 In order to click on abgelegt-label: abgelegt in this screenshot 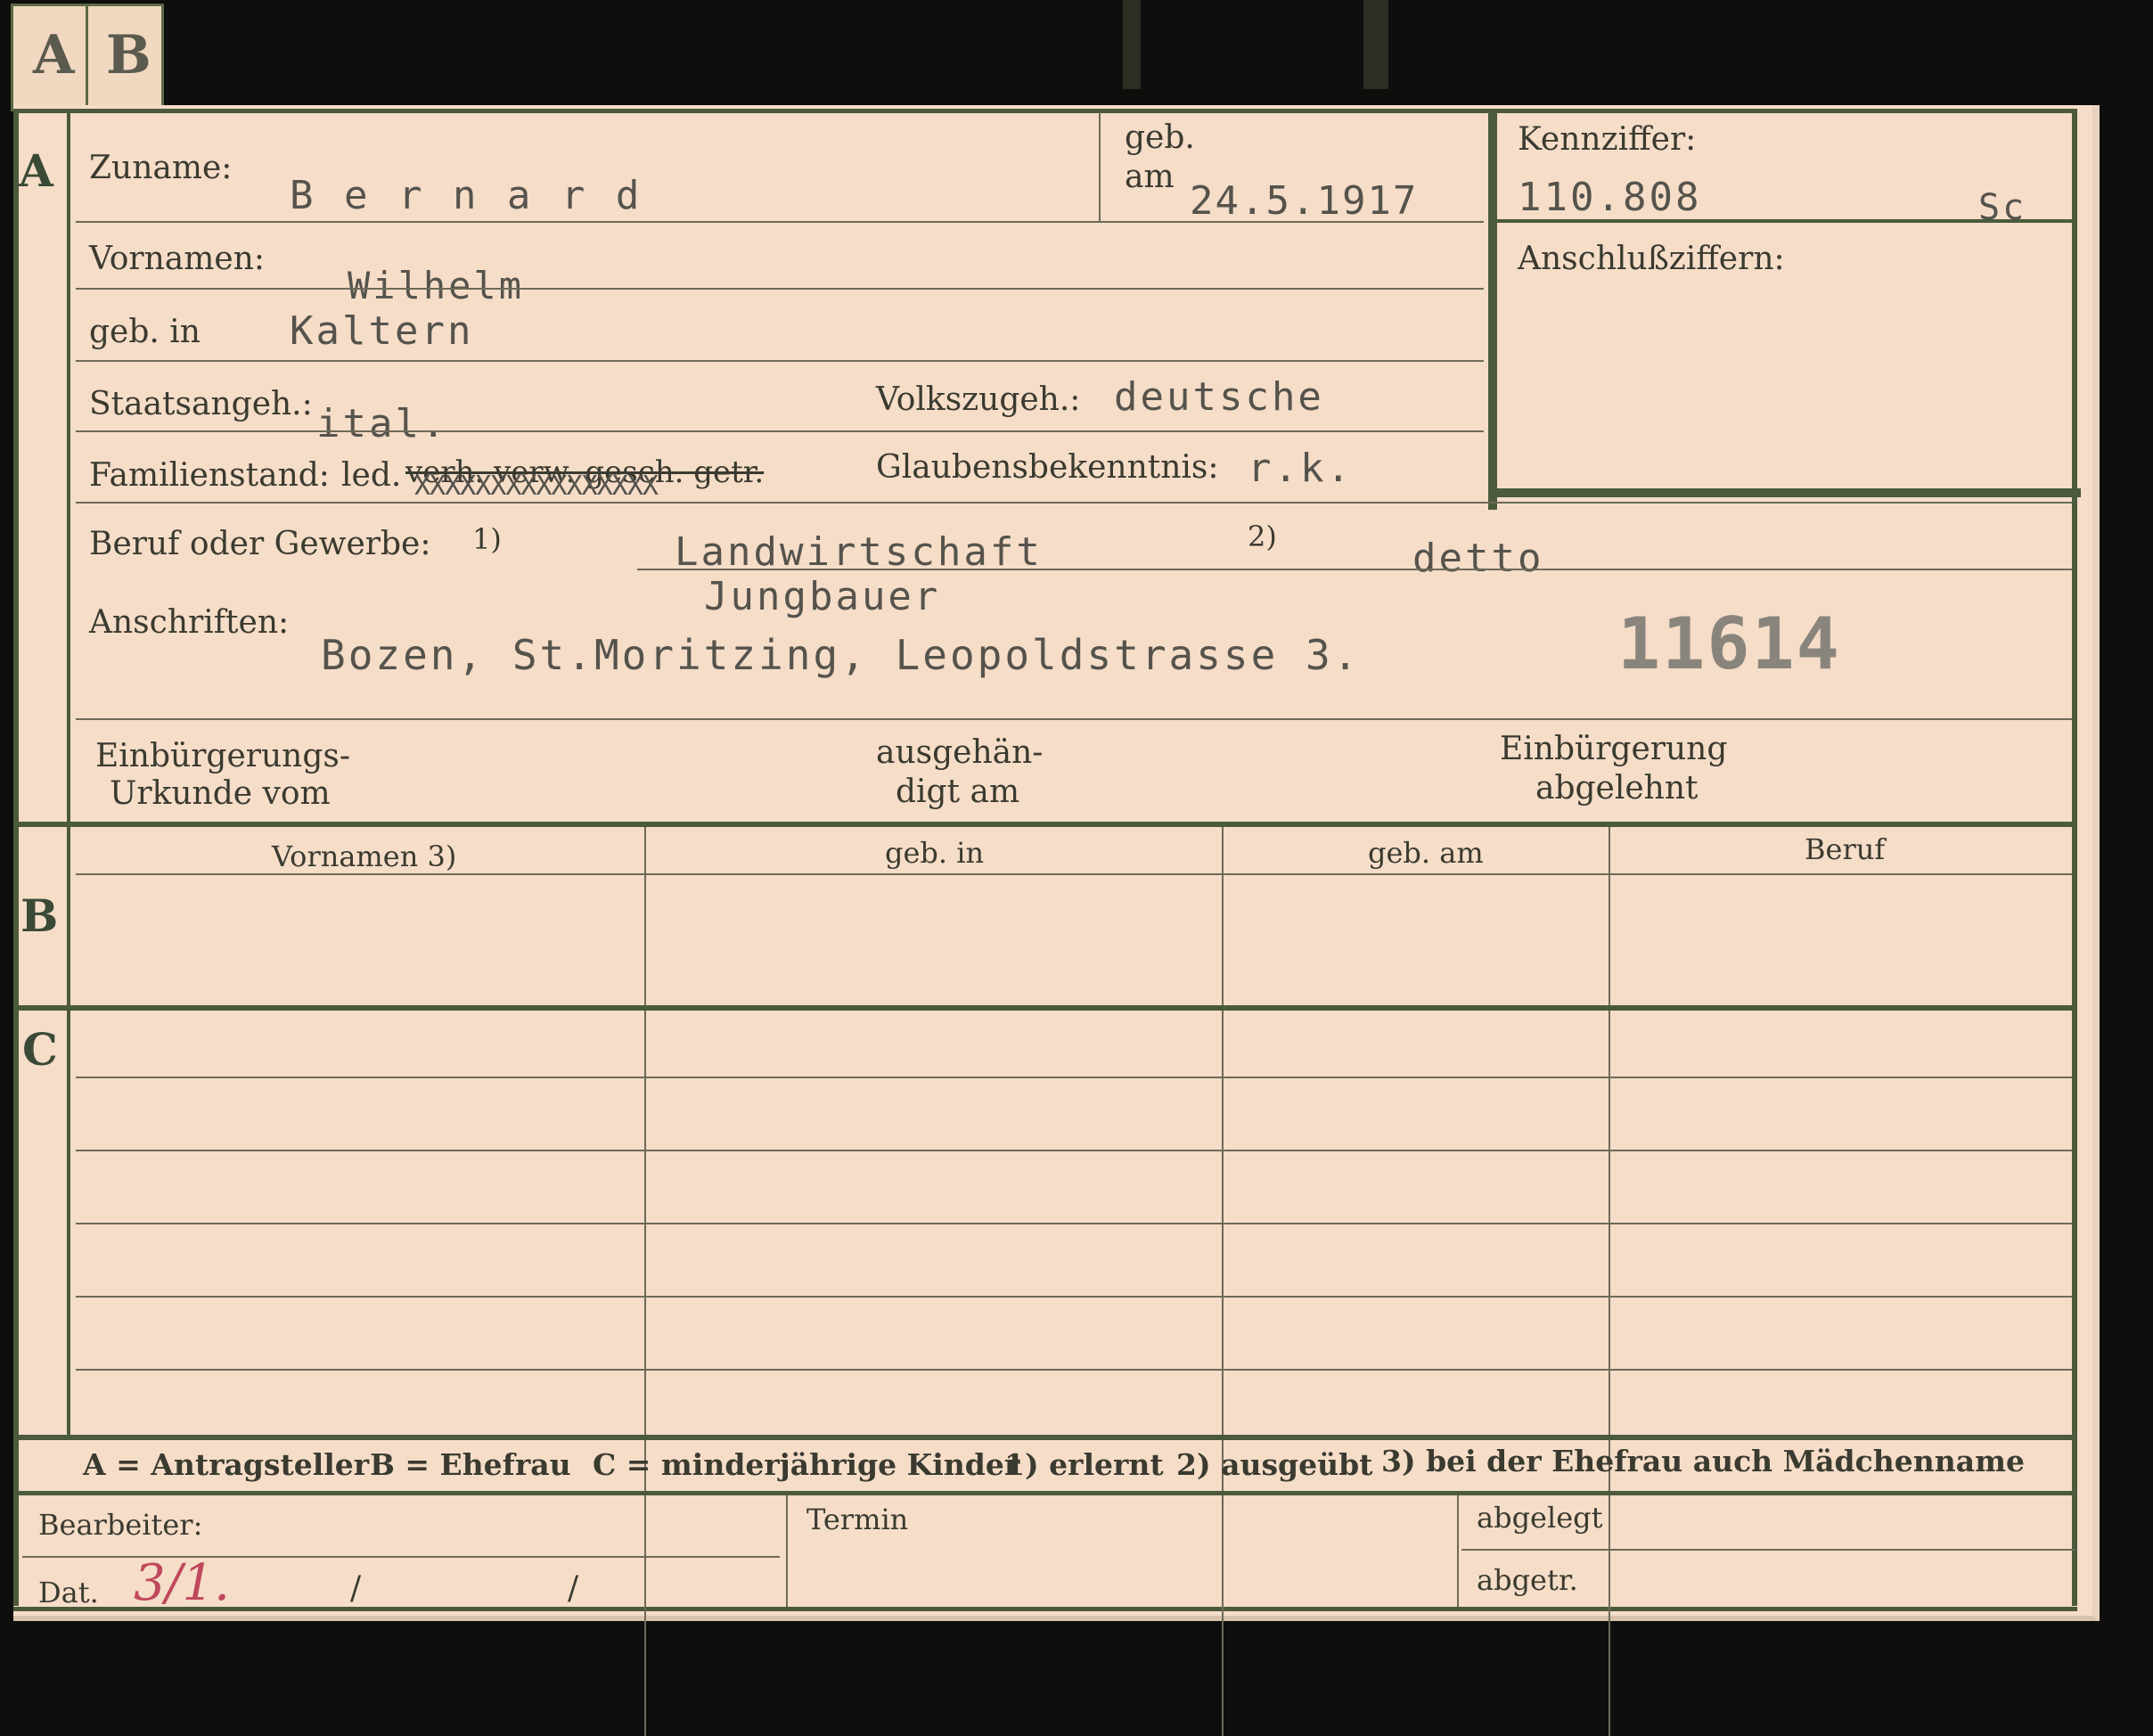, I will do `click(1540, 1518)`.